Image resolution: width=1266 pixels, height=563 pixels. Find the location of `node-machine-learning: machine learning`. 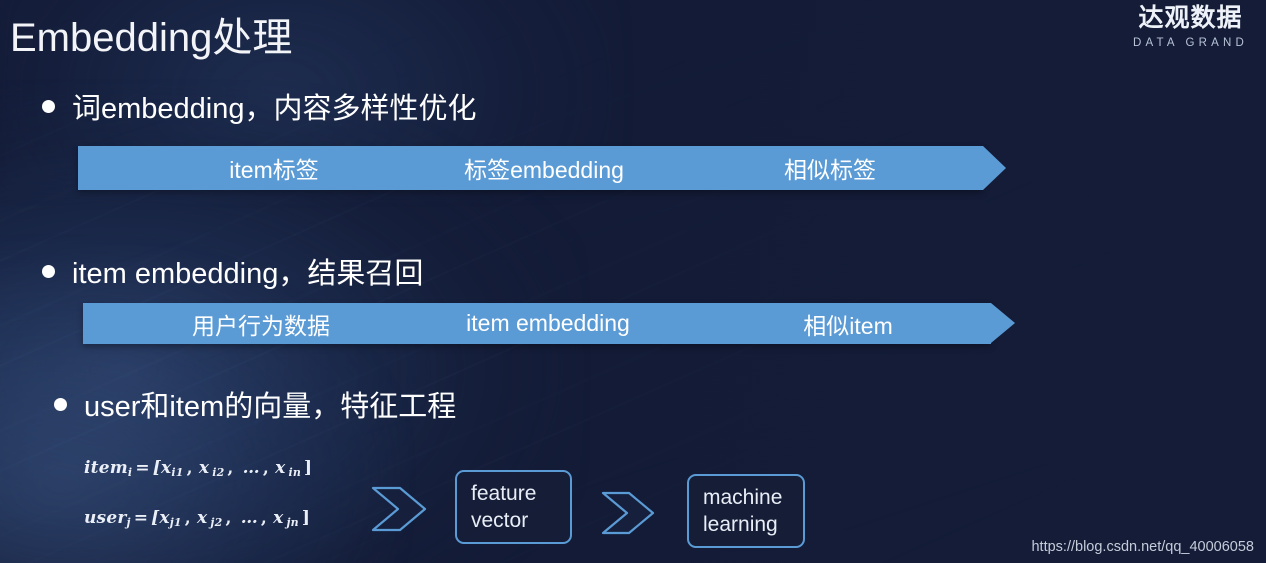

node-machine-learning: machine learning is located at coordinates (746, 511).